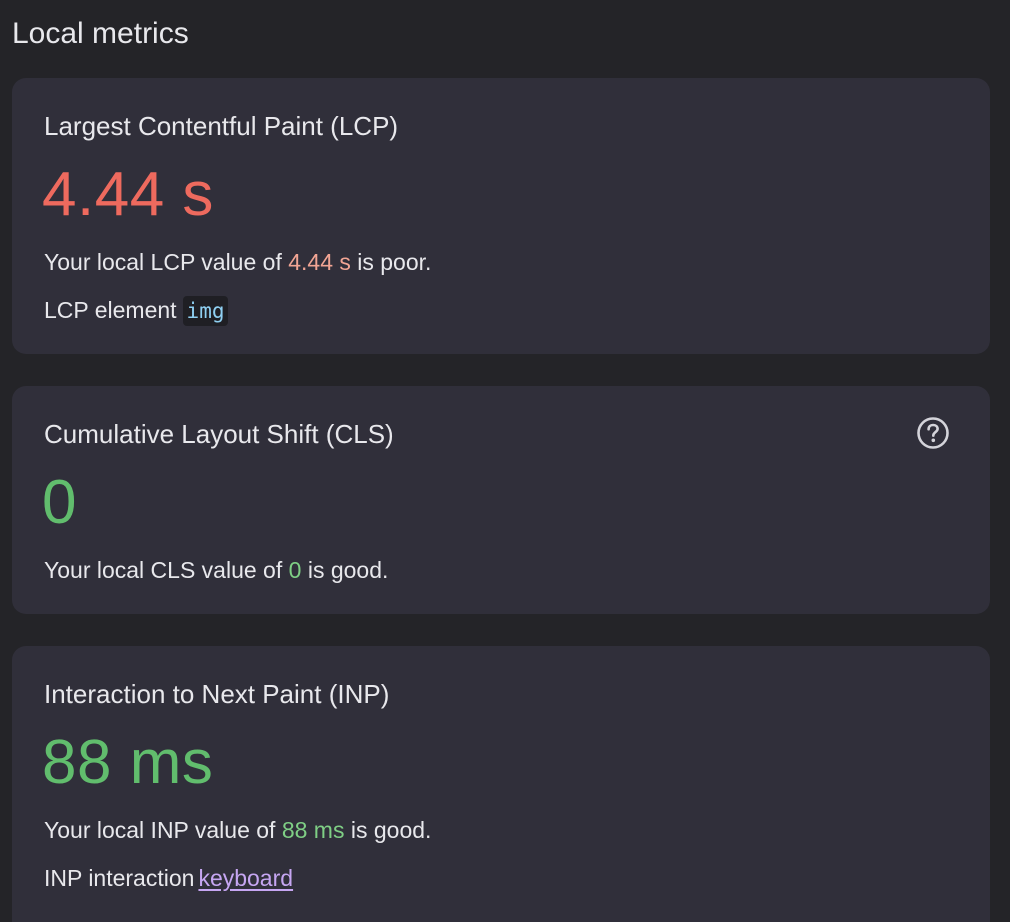 This screenshot has width=1010, height=922. I want to click on lcp-description: Your local LCP value of 4.44 s is poor., so click(237, 262).